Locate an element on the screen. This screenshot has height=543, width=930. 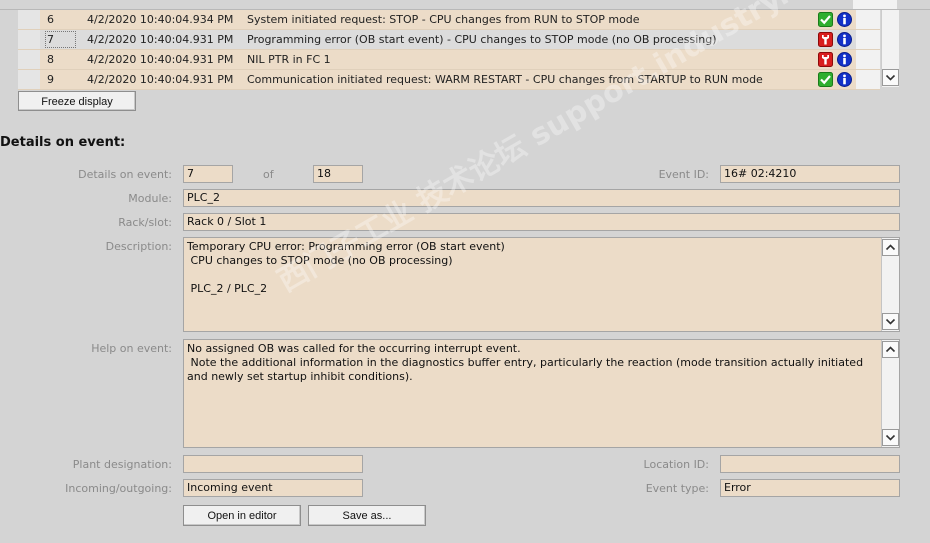
rack-slot-label: Rack/slot: is located at coordinates (145, 222).